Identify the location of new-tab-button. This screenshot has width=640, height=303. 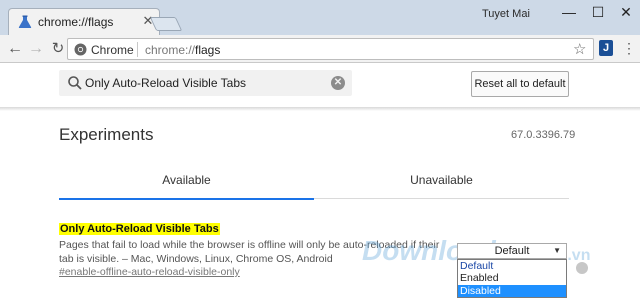
(166, 24).